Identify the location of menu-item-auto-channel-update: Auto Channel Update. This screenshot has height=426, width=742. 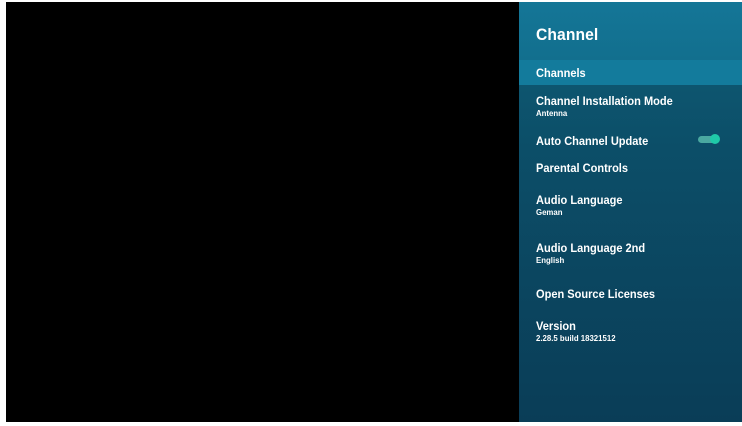
(630, 138).